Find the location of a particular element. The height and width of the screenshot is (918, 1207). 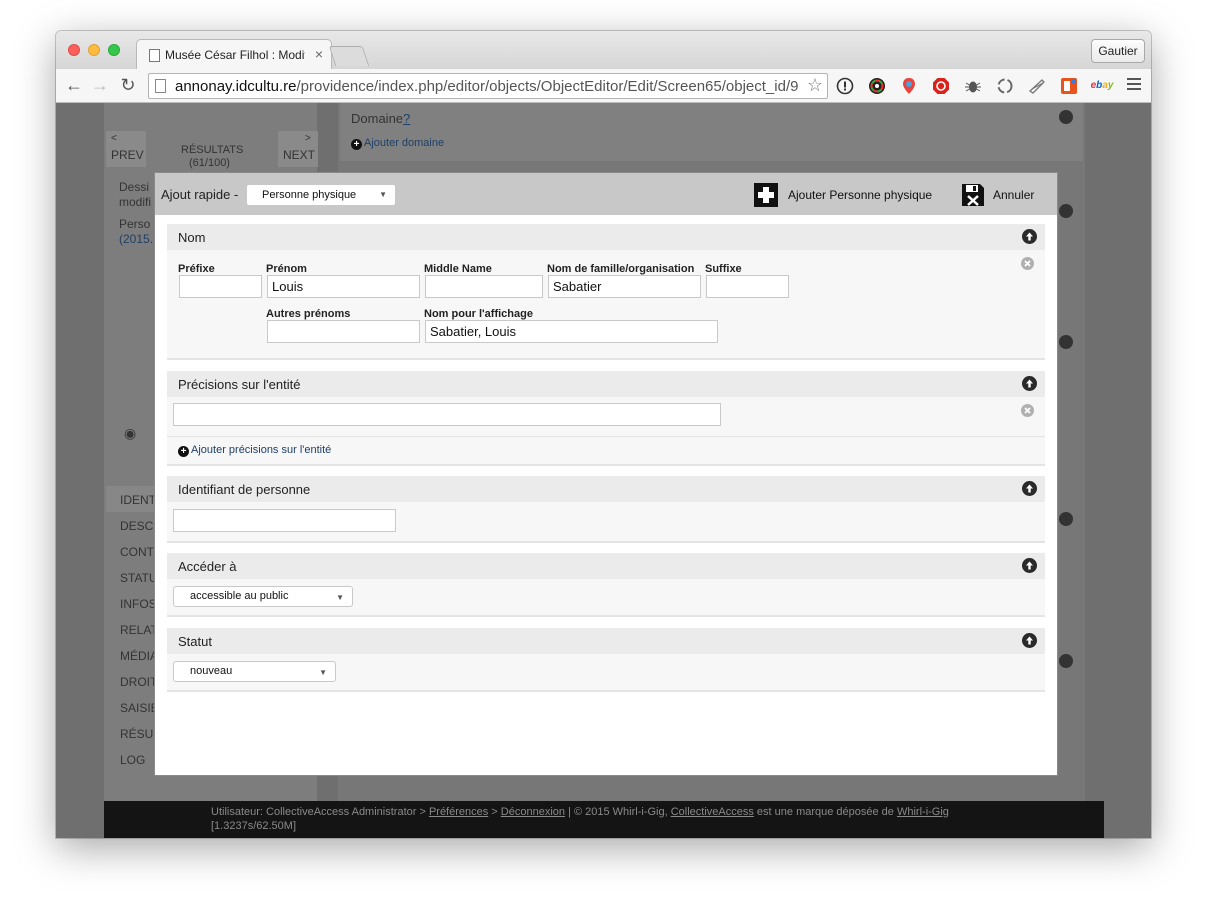

sidebar-item: STATU is located at coordinates (139, 578).